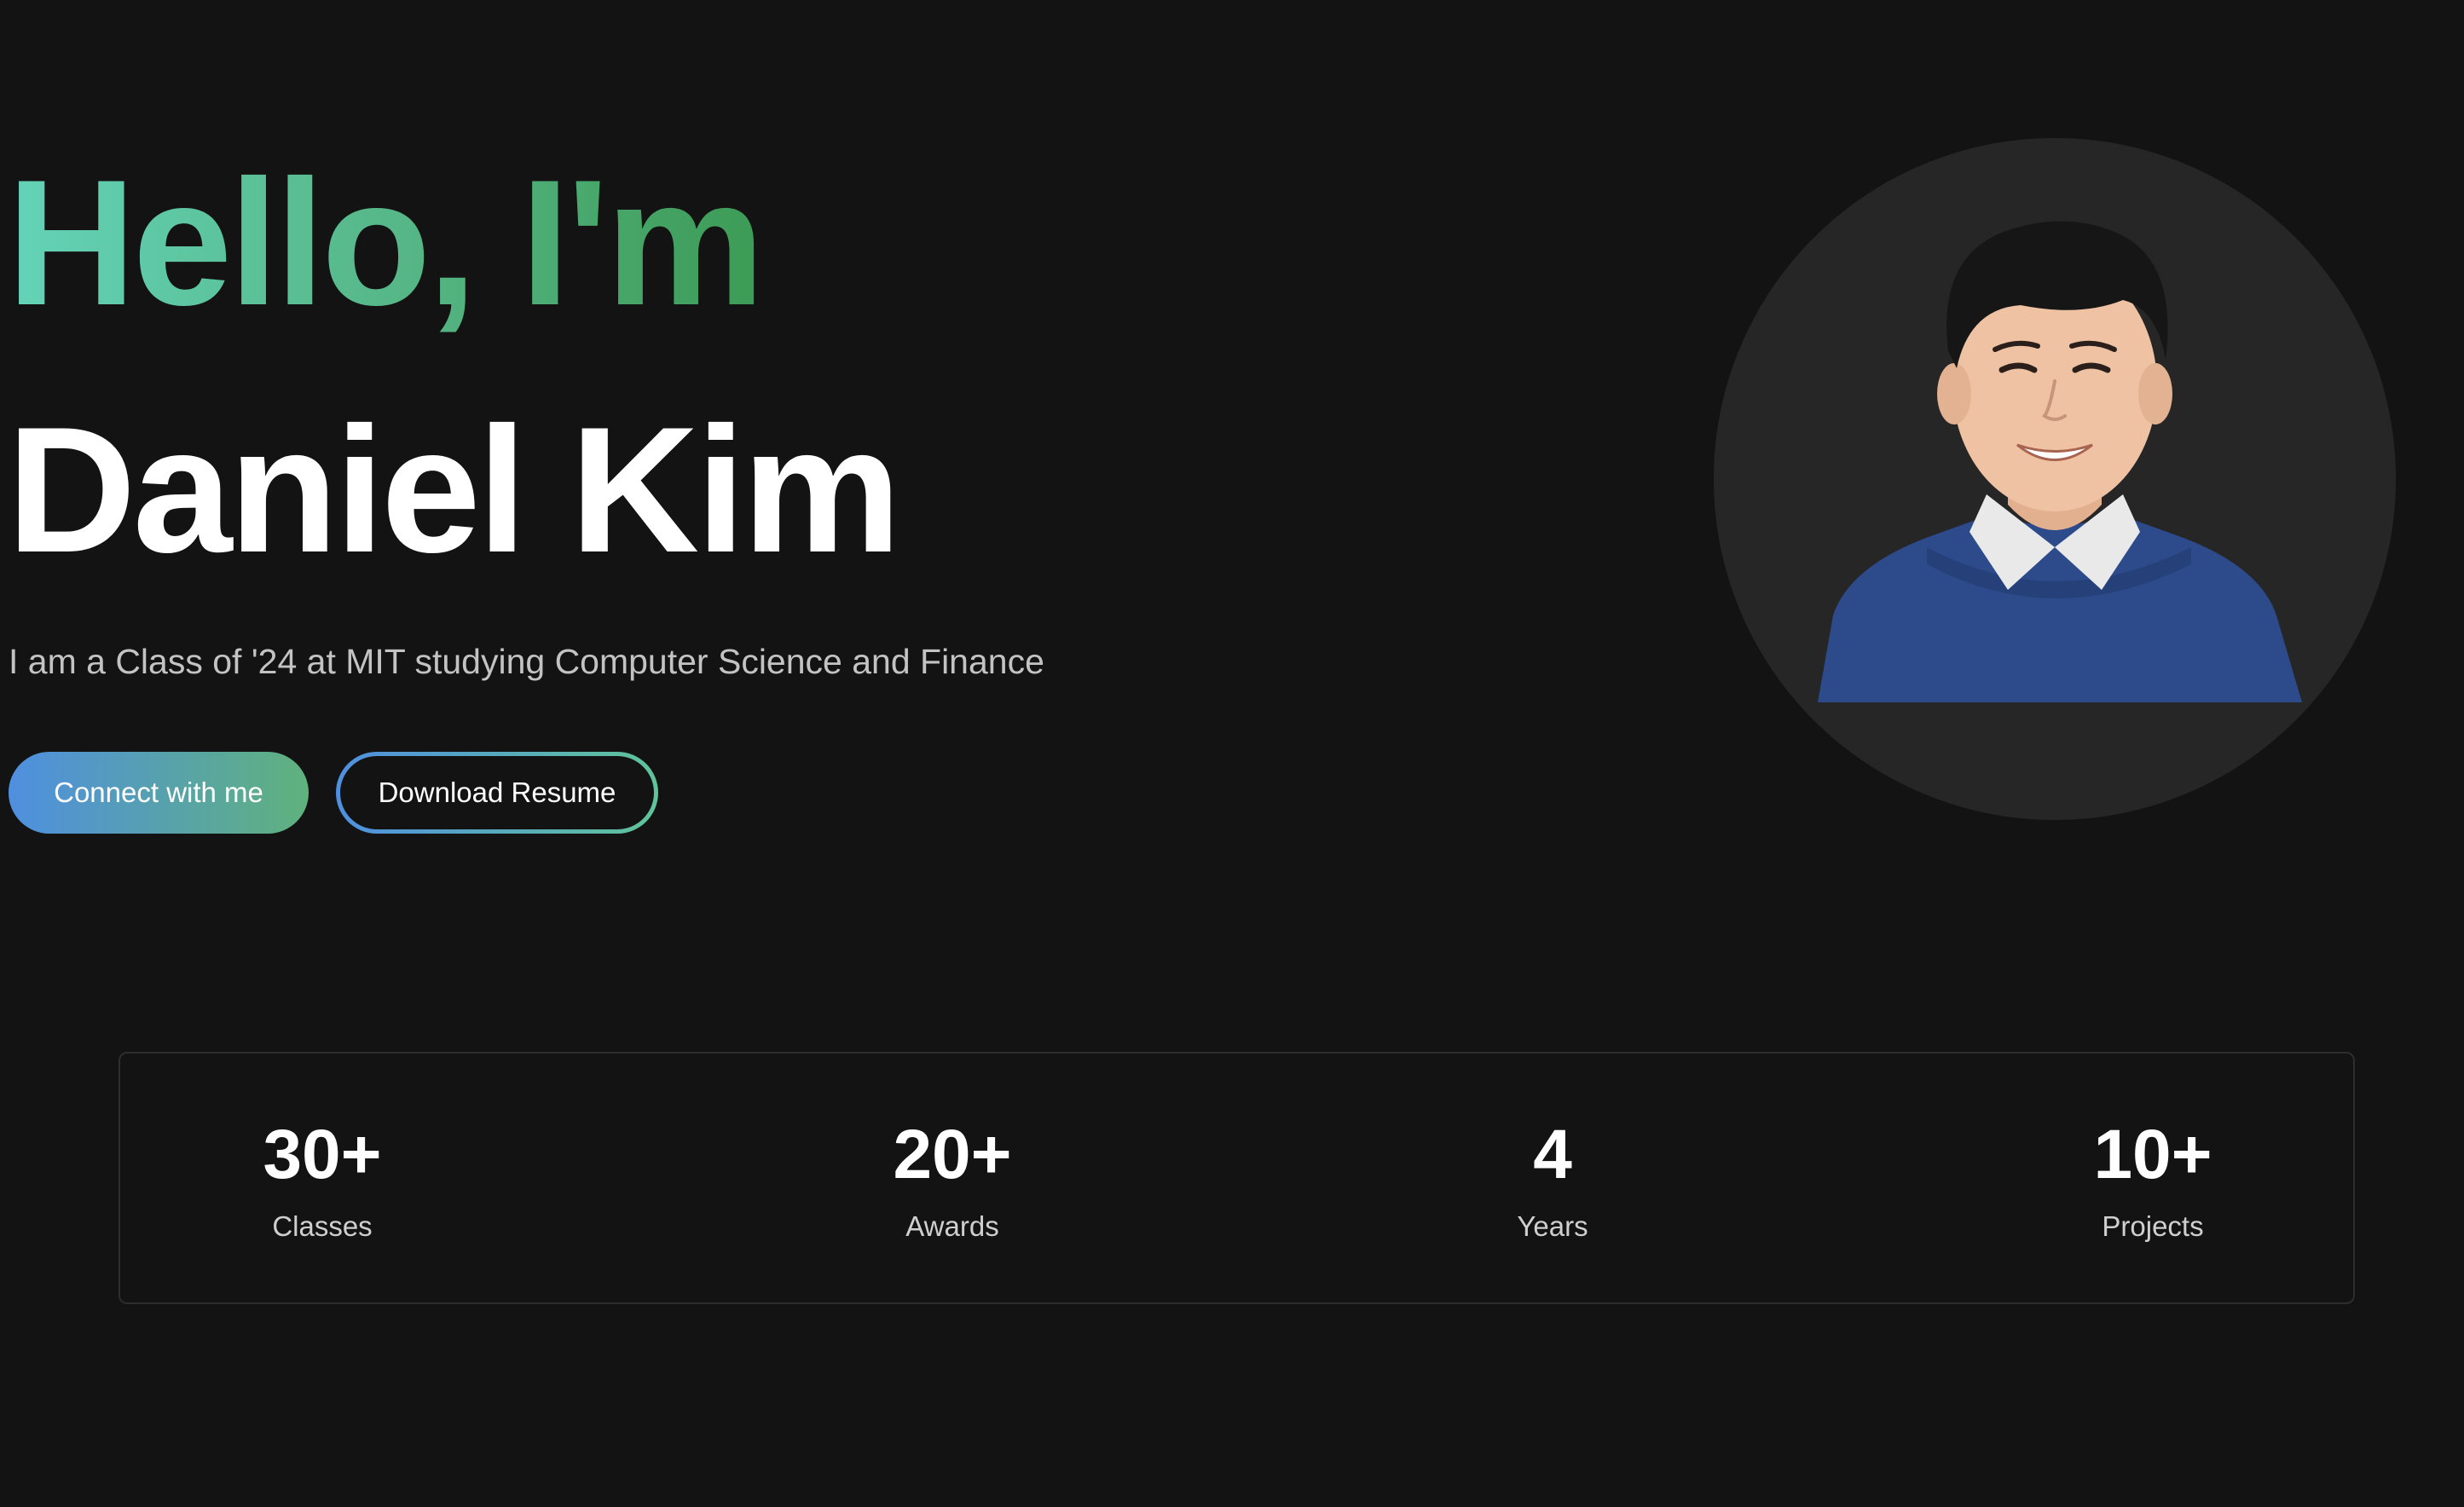 This screenshot has height=1507, width=2464. What do you see at coordinates (323, 1226) in the screenshot?
I see `stat-label: Classes` at bounding box center [323, 1226].